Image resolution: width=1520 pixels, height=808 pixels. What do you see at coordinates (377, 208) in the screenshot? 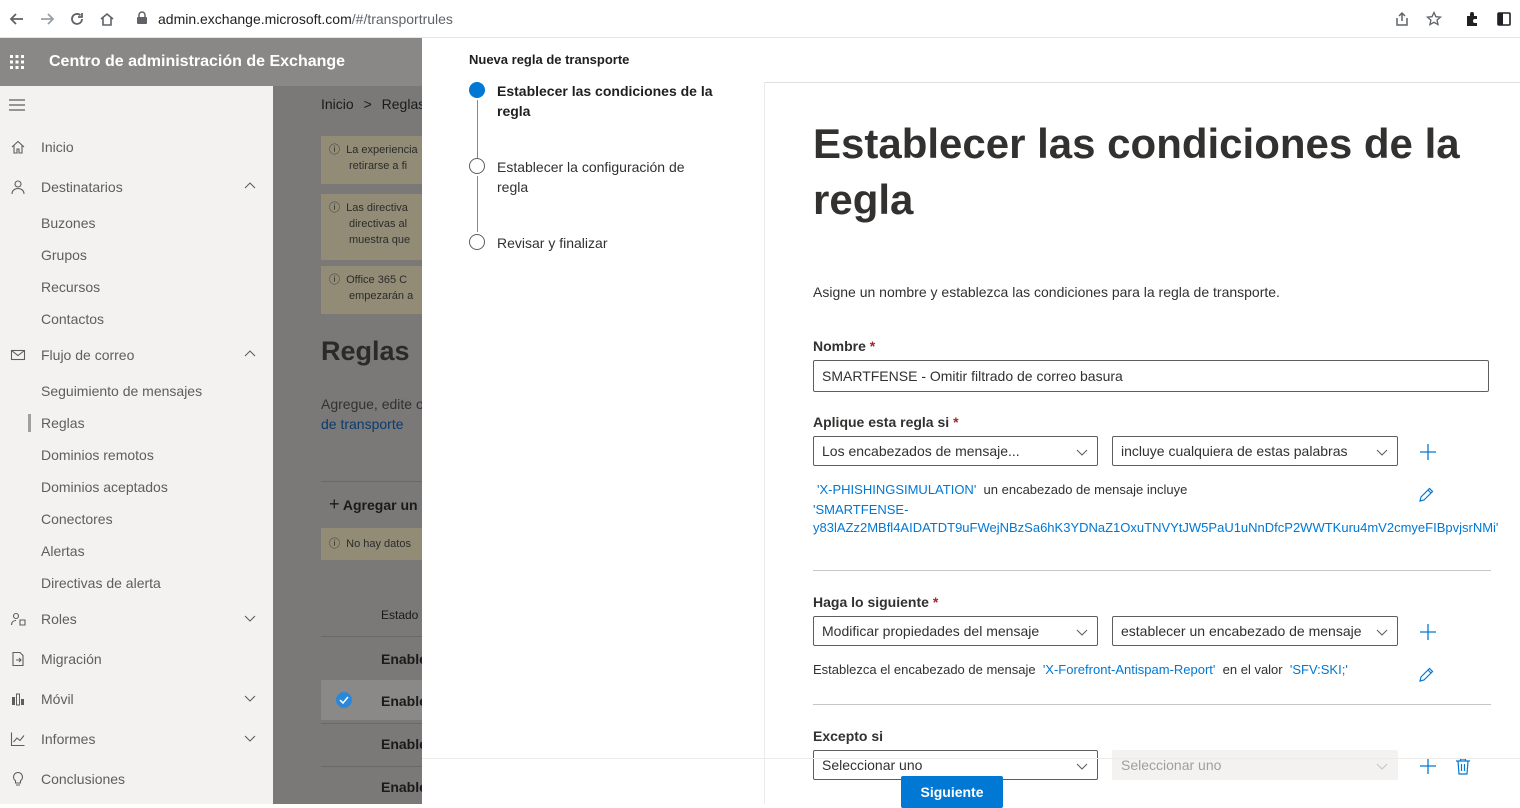
I see `message-text: Las directiva` at bounding box center [377, 208].